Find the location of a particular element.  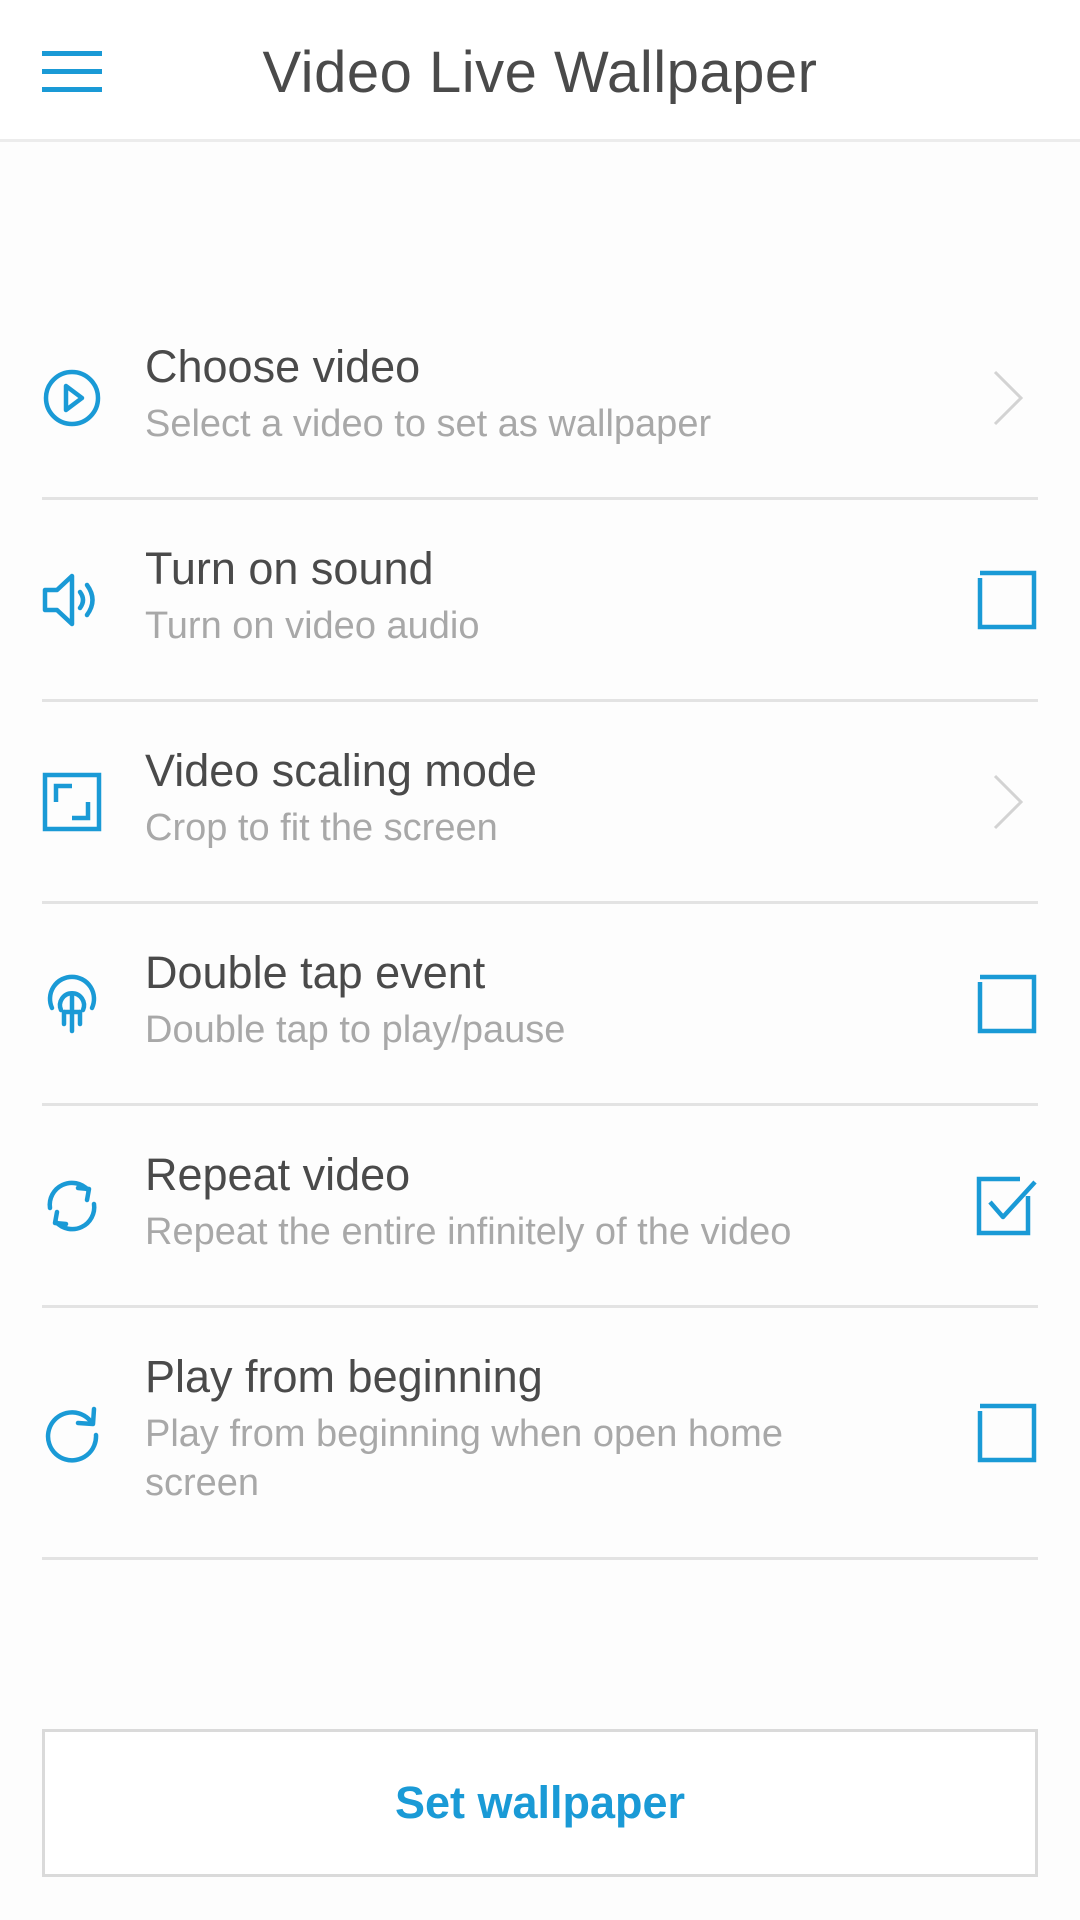

setting-subtitle: Turn on video audio is located at coordinates (312, 626).